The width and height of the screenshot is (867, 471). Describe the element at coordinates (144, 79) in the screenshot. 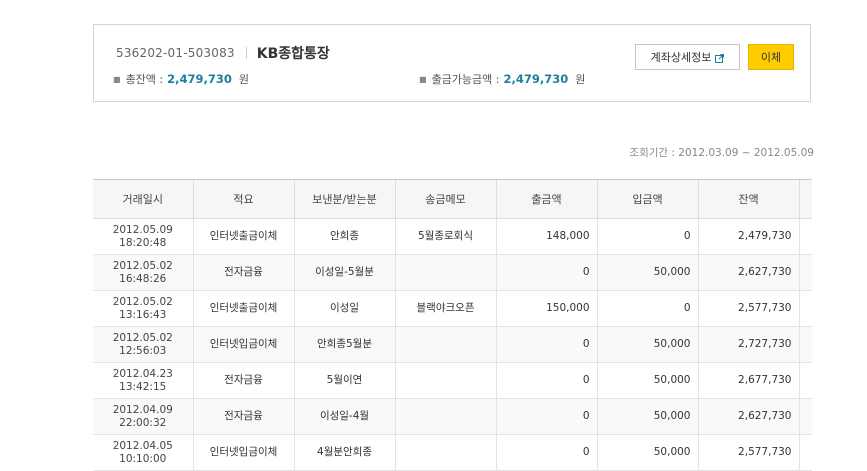

I see `total-balance-label: 총잔액 :` at that location.